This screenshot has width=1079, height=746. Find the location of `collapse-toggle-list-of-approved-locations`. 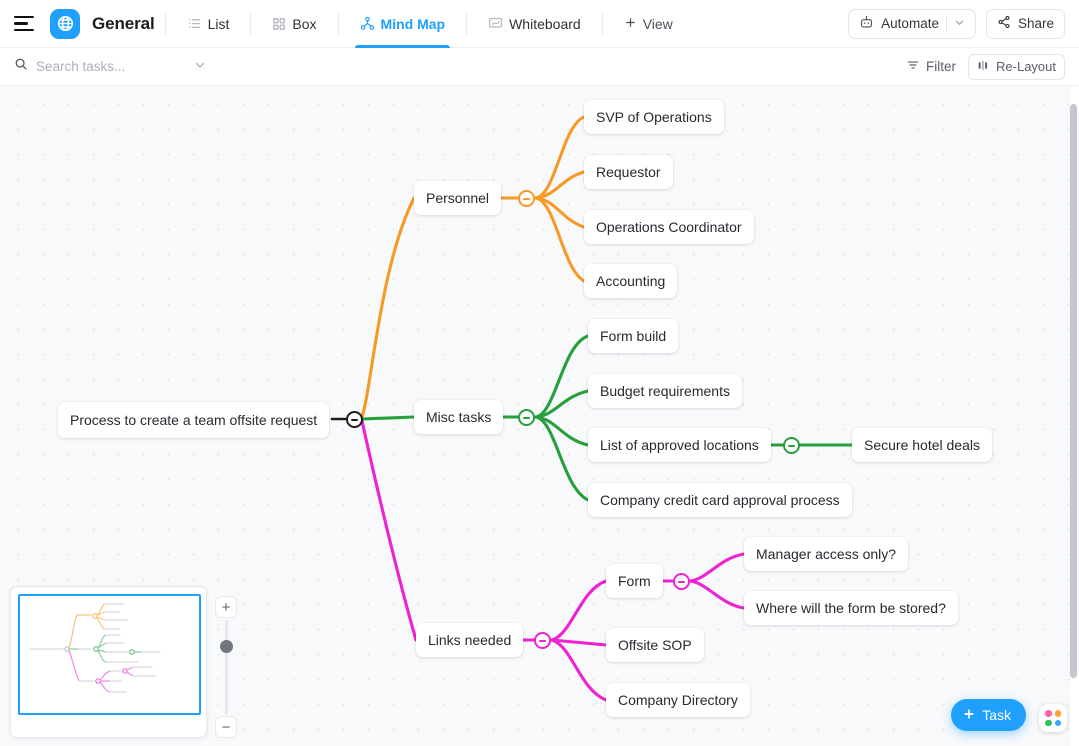

collapse-toggle-list-of-approved-locations is located at coordinates (791, 445).